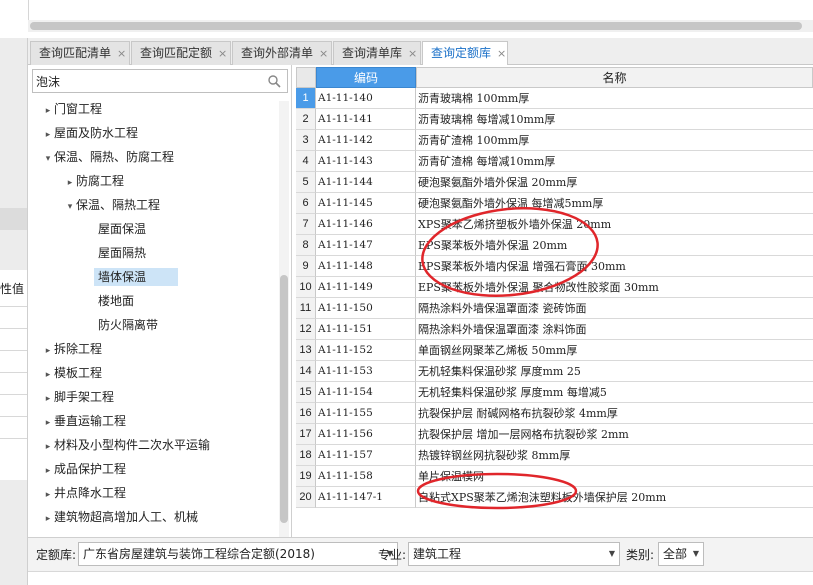 Image resolution: width=813 pixels, height=585 pixels. What do you see at coordinates (366, 98) in the screenshot?
I see `cell-code: A1-11-140` at bounding box center [366, 98].